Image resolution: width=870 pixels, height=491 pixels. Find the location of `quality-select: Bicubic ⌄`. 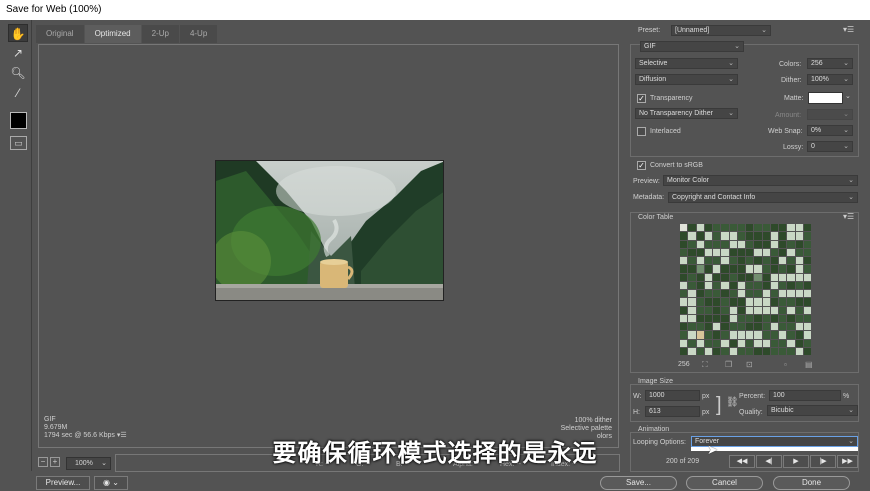

quality-select: Bicubic ⌄ is located at coordinates (812, 410).